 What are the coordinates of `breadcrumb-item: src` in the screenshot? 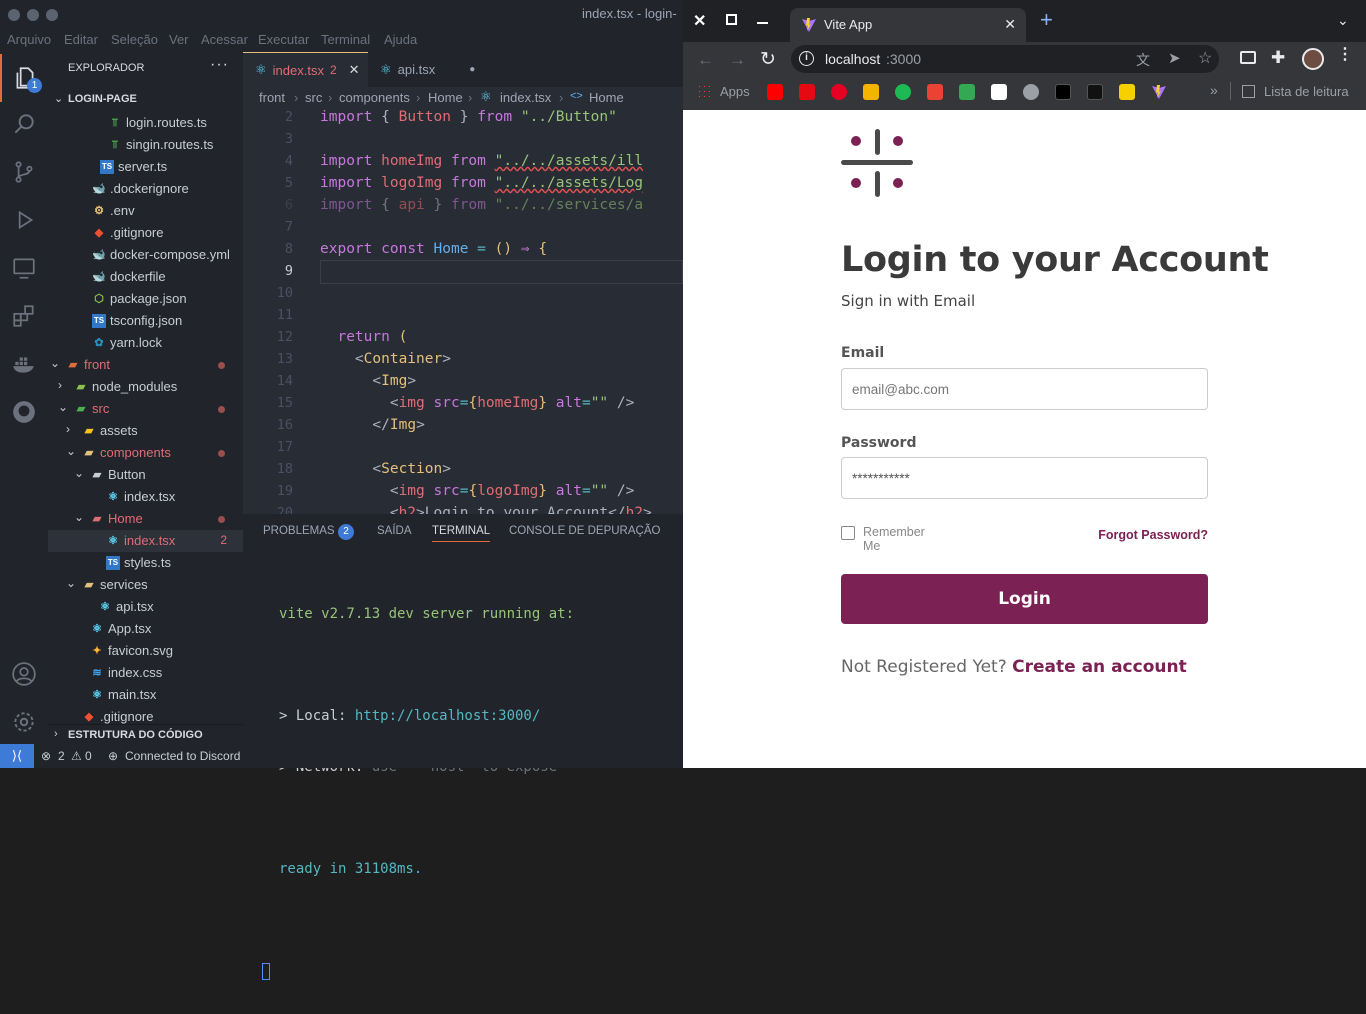 It's located at (313, 97).